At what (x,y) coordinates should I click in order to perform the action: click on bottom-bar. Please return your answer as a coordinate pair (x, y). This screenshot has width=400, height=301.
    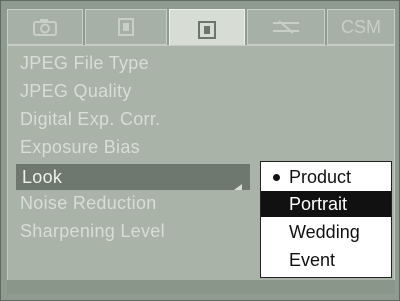
    Looking at the image, I should click on (201, 287).